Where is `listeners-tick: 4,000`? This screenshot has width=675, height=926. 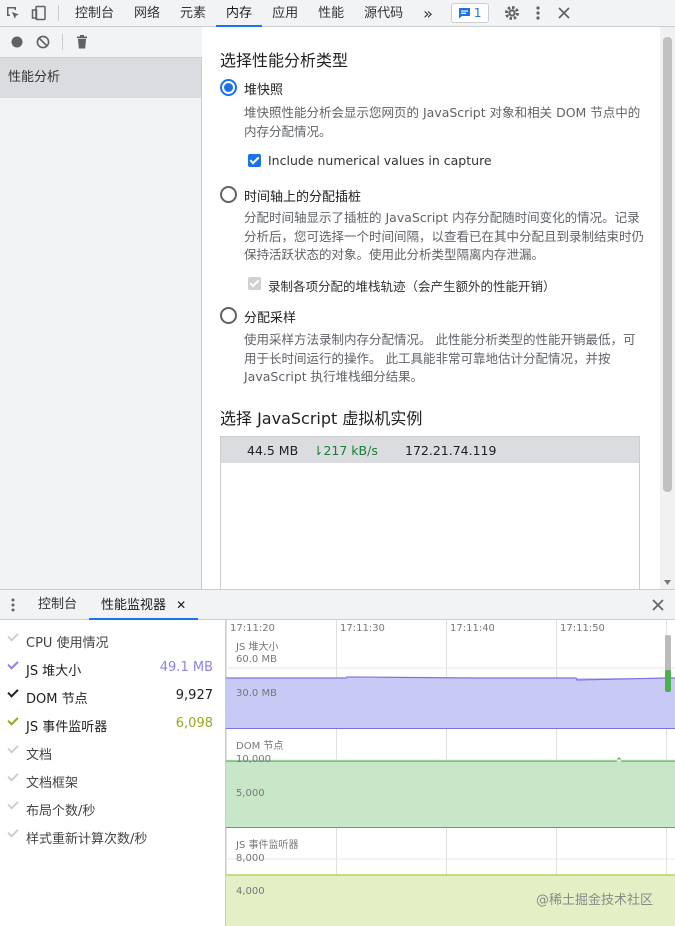 listeners-tick: 4,000 is located at coordinates (250, 891).